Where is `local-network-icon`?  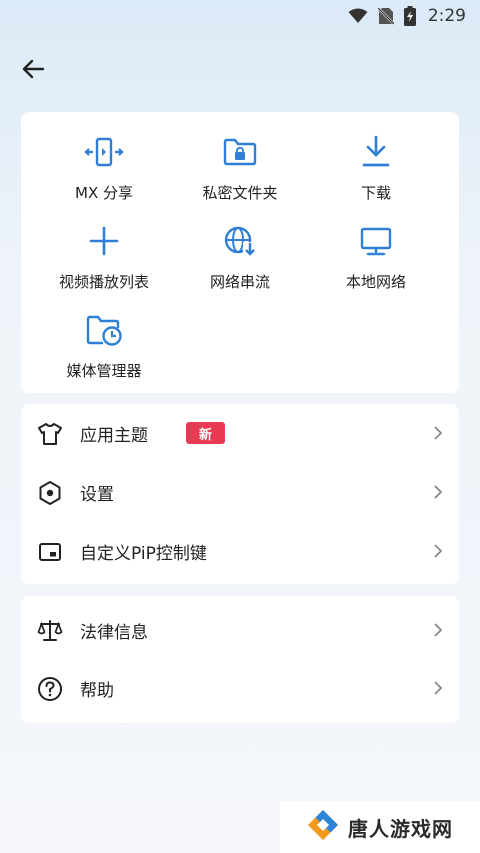 local-network-icon is located at coordinates (376, 241).